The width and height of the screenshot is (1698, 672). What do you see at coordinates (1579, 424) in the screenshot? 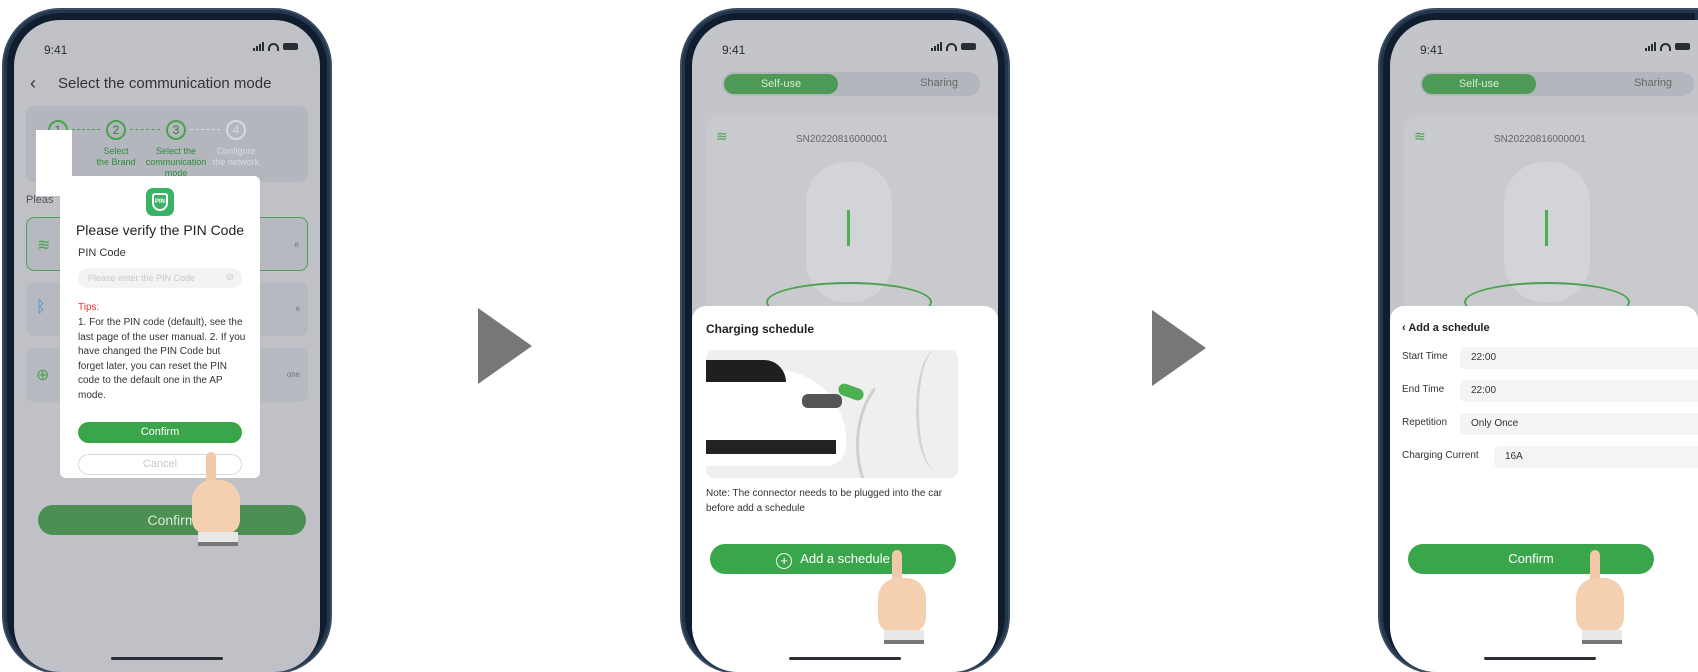
I see `repetition-value: Only Once` at bounding box center [1579, 424].